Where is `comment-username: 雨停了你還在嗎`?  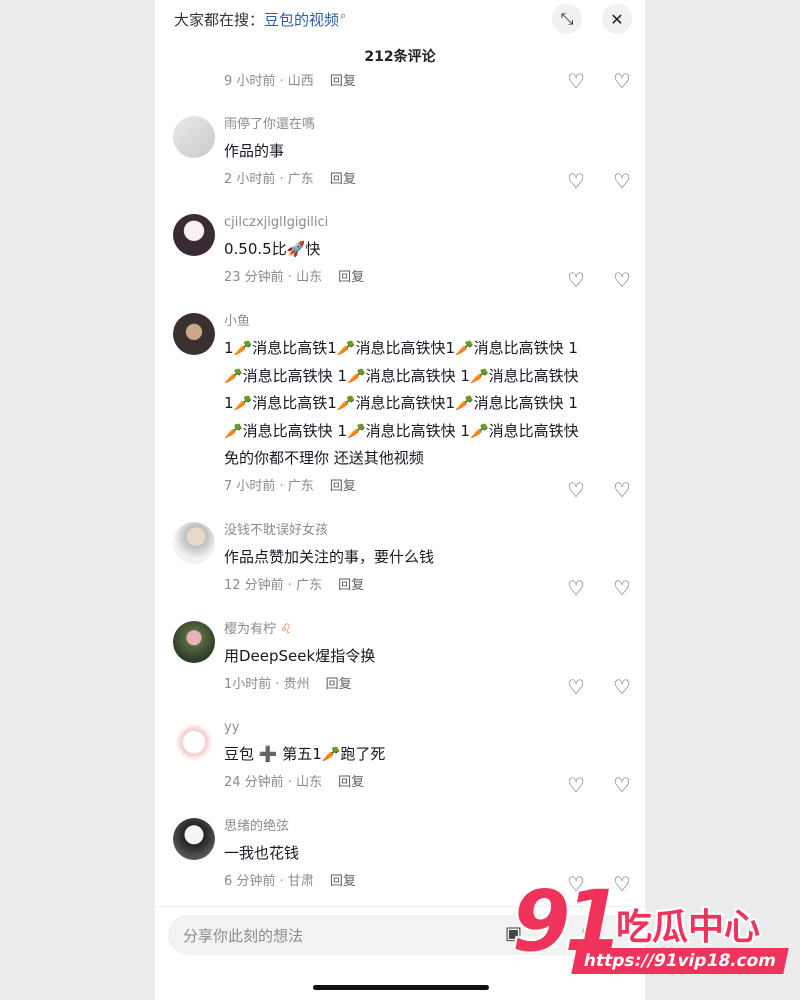 comment-username: 雨停了你還在嗎 is located at coordinates (424, 125).